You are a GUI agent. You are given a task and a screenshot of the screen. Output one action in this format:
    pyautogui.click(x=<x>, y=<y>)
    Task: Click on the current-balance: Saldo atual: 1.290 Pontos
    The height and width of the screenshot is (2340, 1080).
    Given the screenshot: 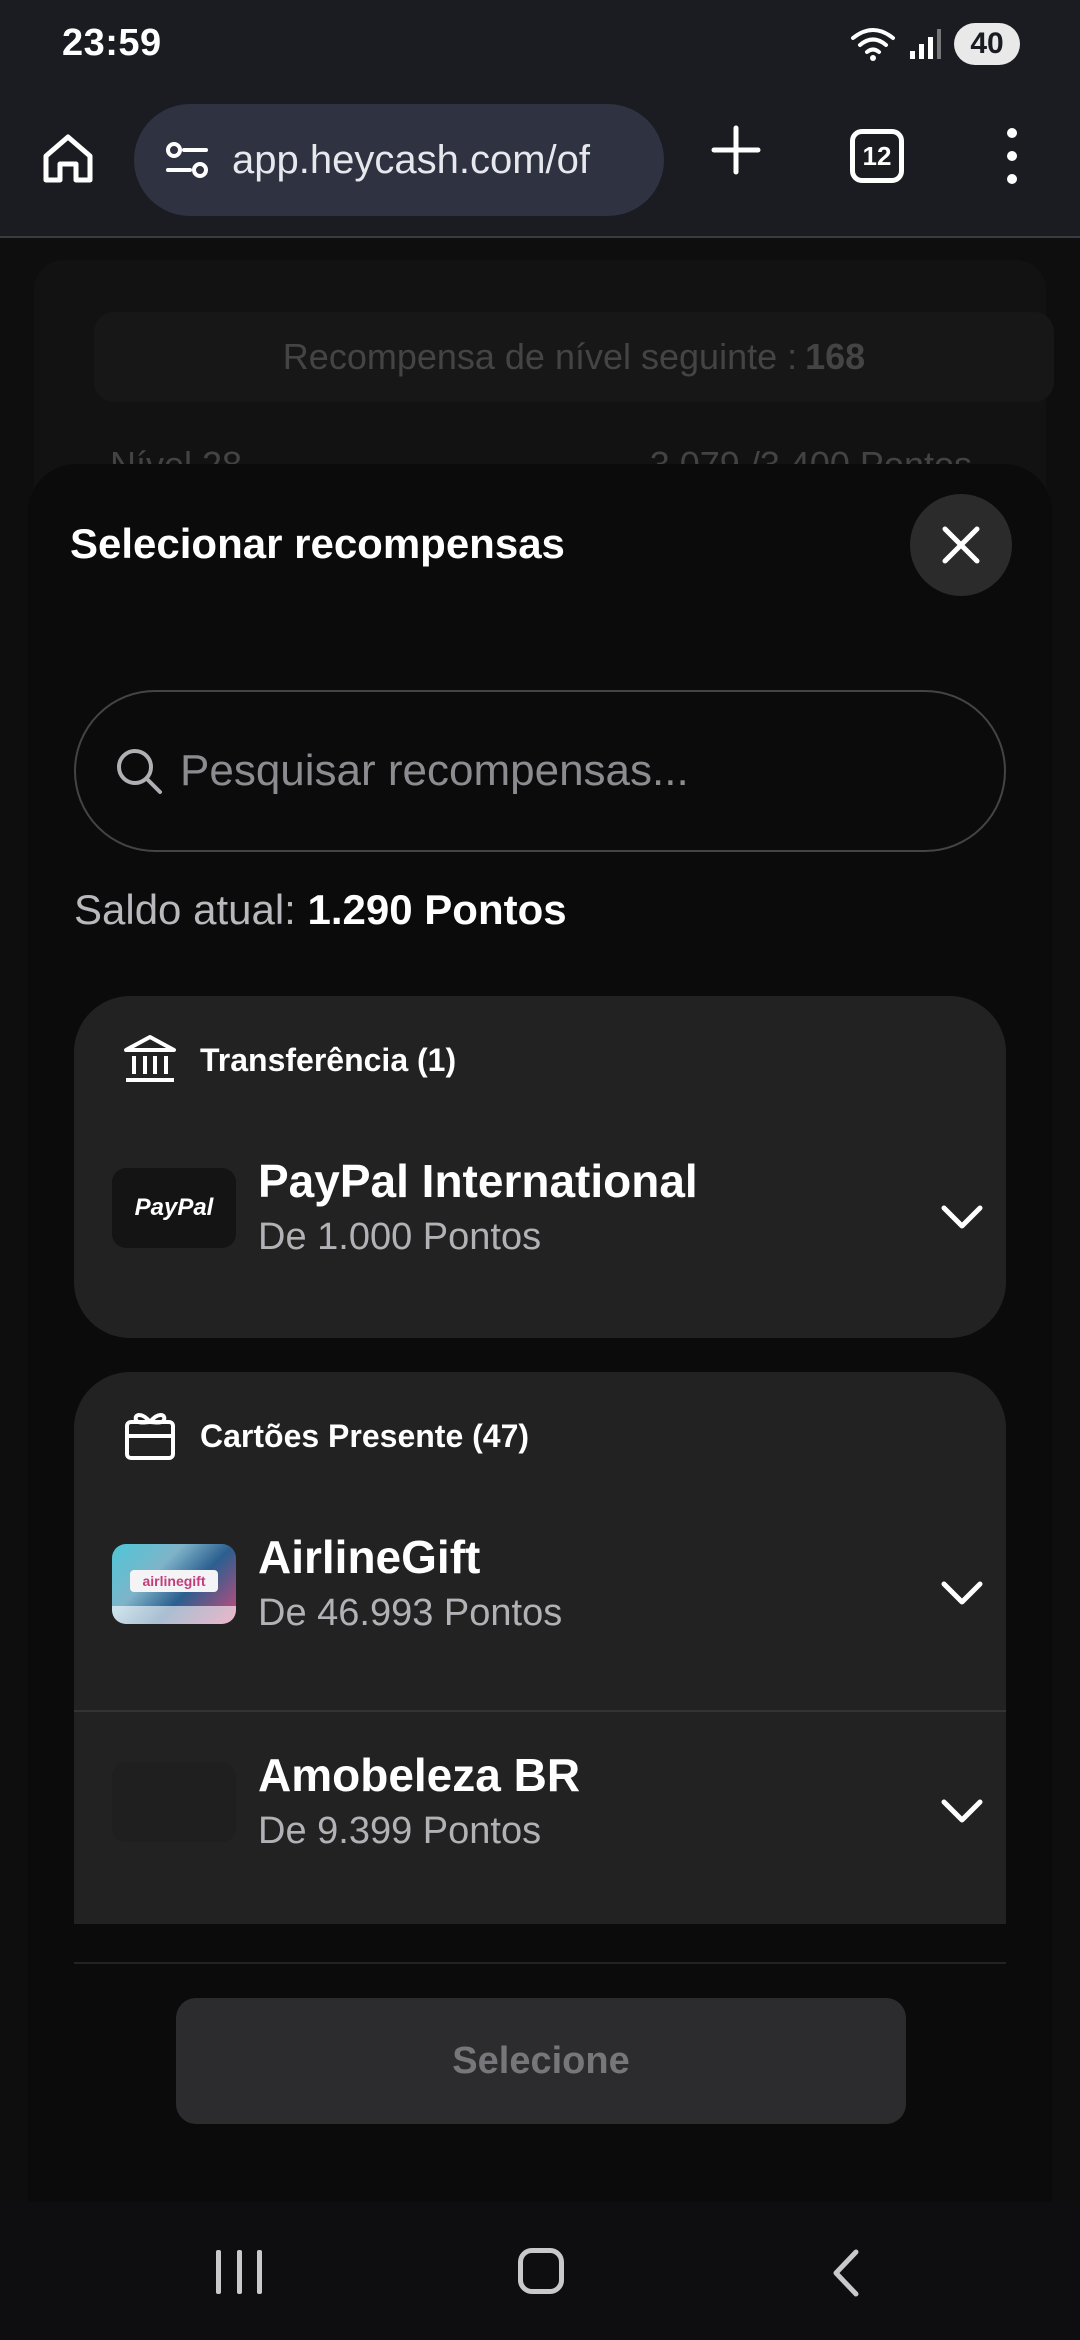 What is the action you would take?
    pyautogui.click(x=320, y=910)
    